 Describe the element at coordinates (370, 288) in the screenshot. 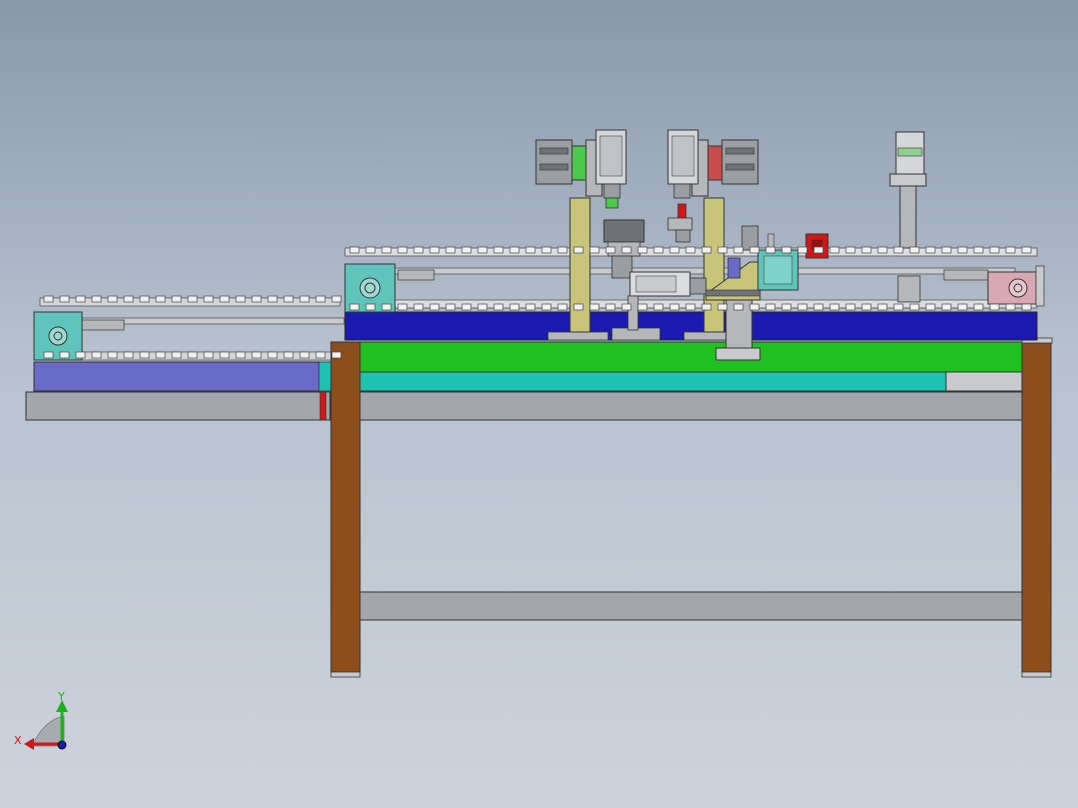

I see `main-drive-pulley-icon` at that location.